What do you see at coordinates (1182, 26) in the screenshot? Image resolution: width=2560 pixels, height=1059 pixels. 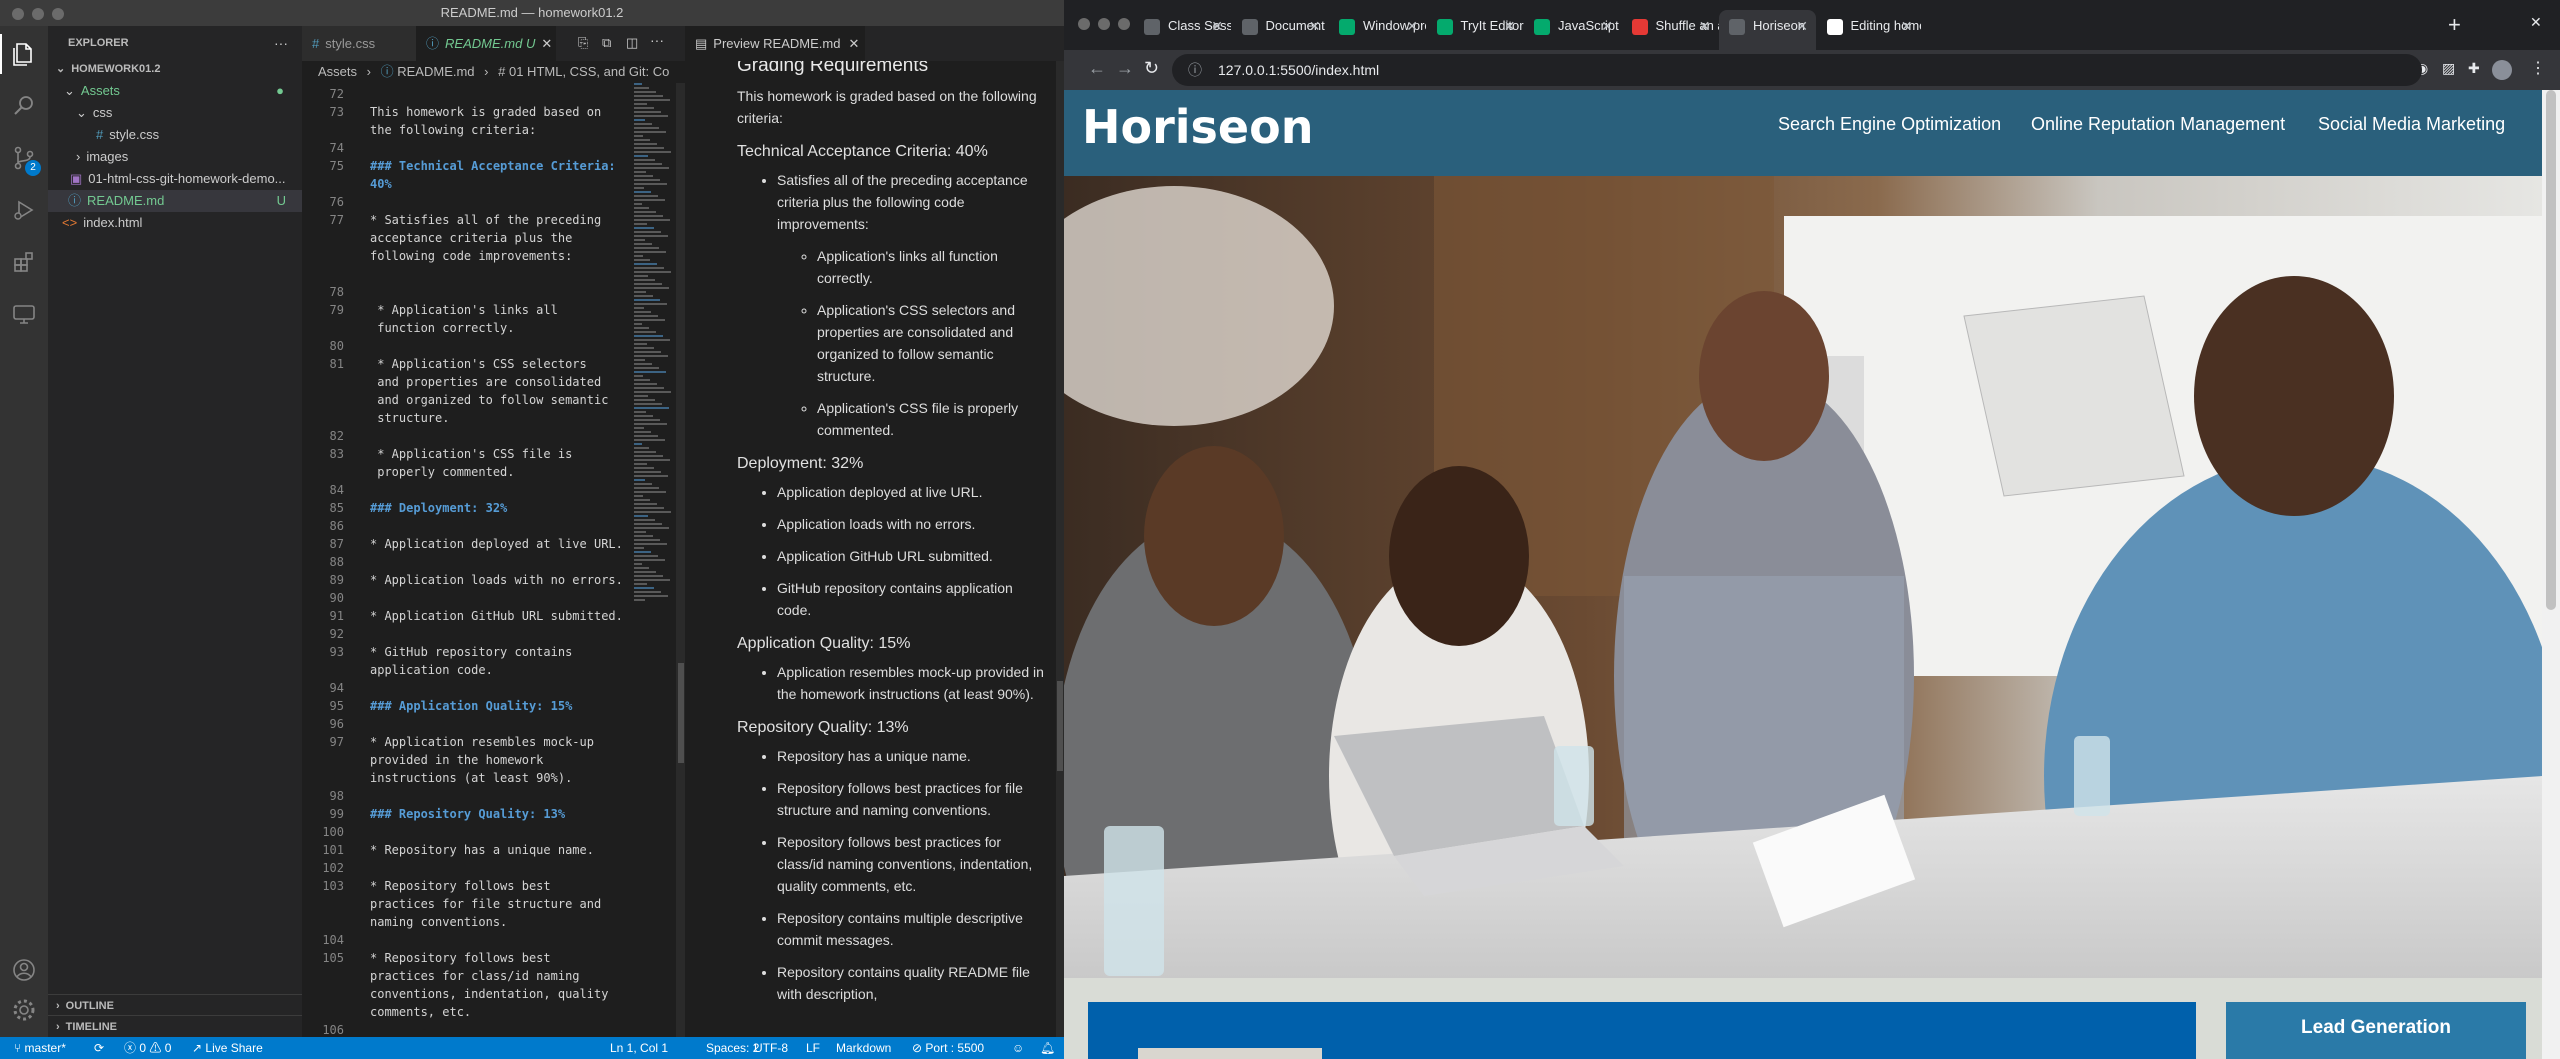 I see `browser-tab: Class Sessions |✕` at bounding box center [1182, 26].